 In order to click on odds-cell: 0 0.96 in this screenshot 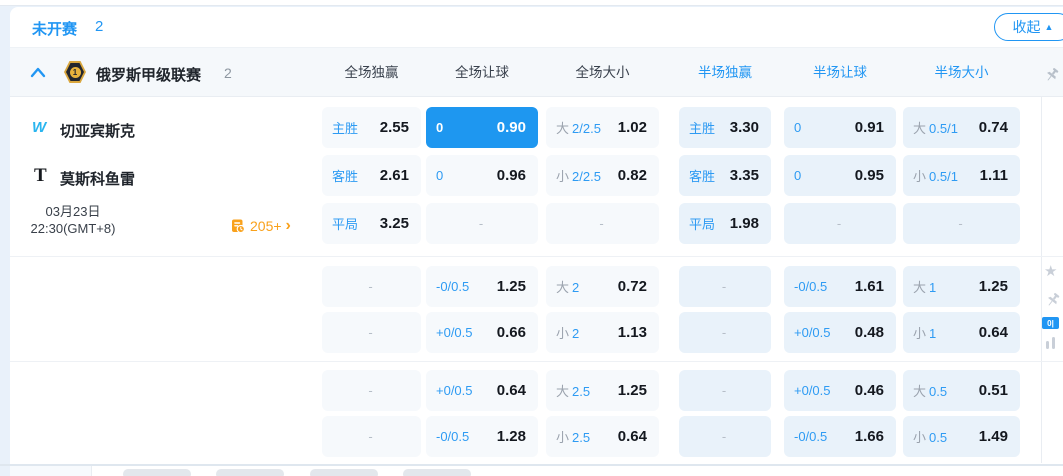, I will do `click(482, 175)`.